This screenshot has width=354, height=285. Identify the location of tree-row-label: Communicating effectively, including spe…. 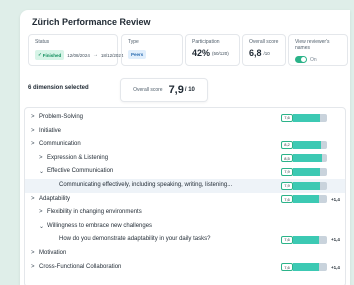
(146, 185).